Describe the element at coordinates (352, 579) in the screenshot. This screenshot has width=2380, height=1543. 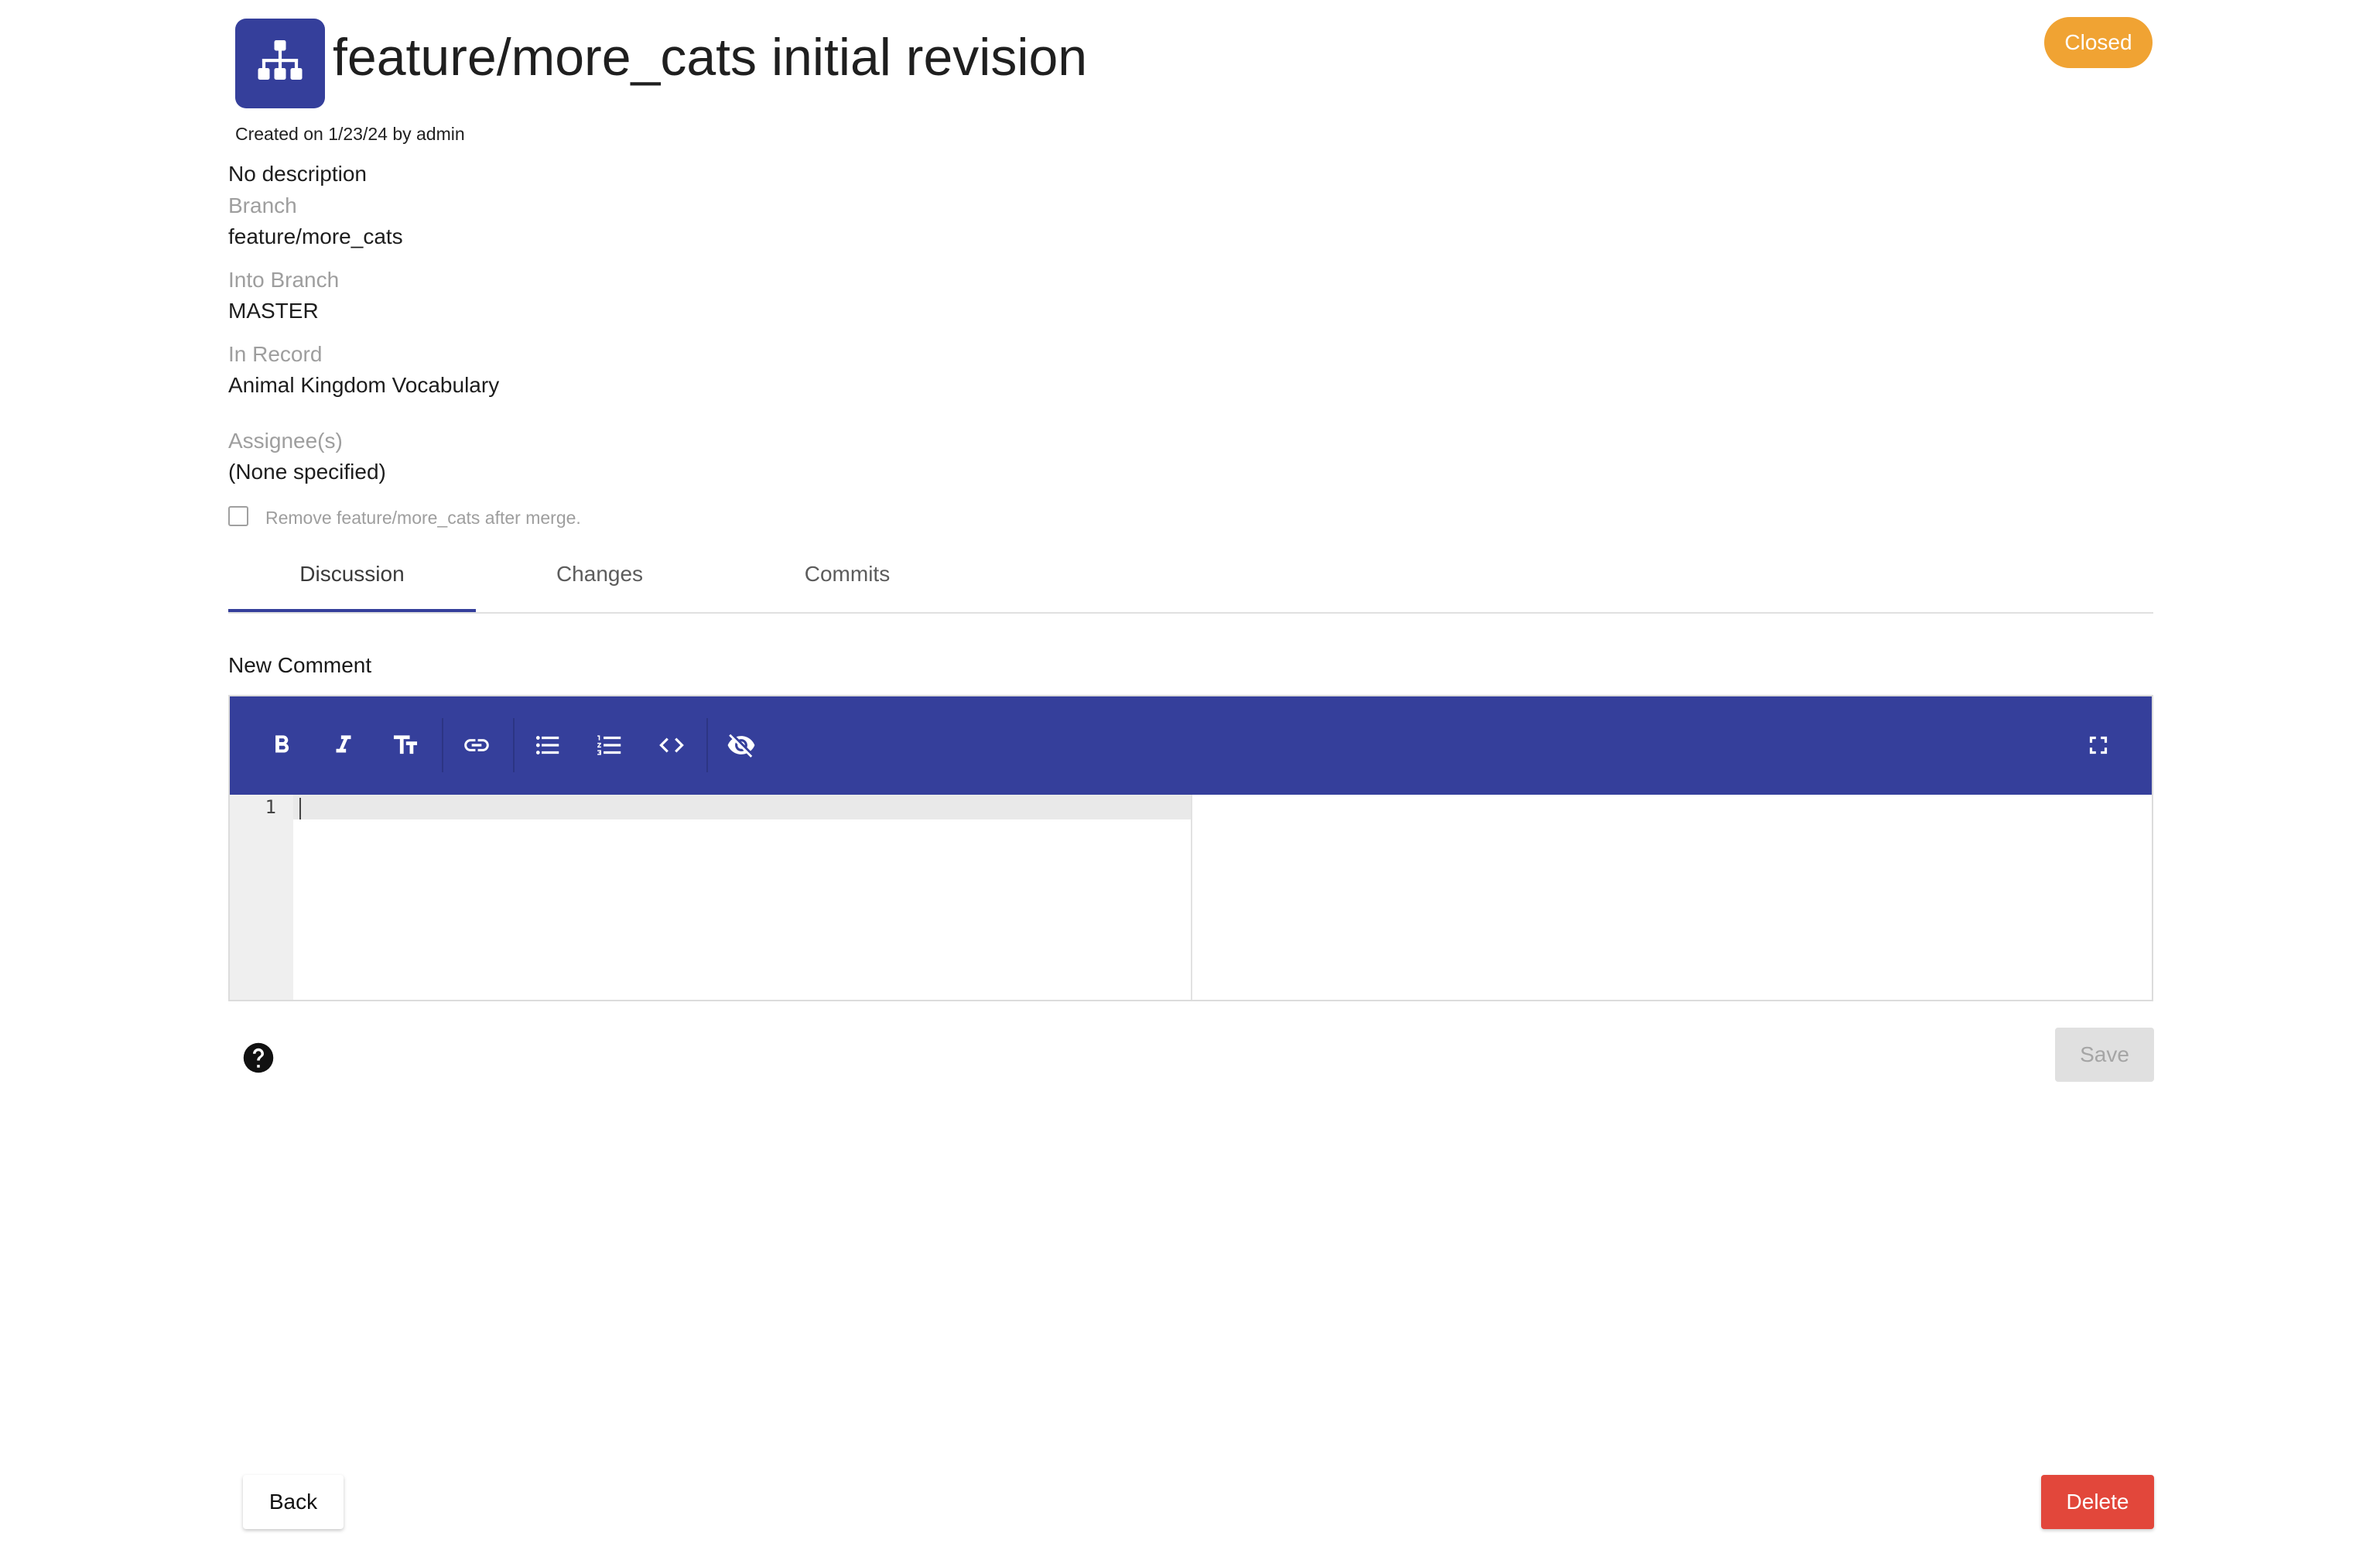
I see `tab-discussion: Discussion` at that location.